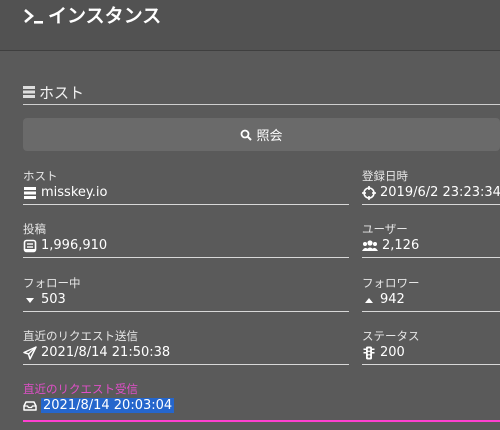 This screenshot has width=500, height=430. Describe the element at coordinates (369, 300) in the screenshot. I see `caret-up-icon` at that location.